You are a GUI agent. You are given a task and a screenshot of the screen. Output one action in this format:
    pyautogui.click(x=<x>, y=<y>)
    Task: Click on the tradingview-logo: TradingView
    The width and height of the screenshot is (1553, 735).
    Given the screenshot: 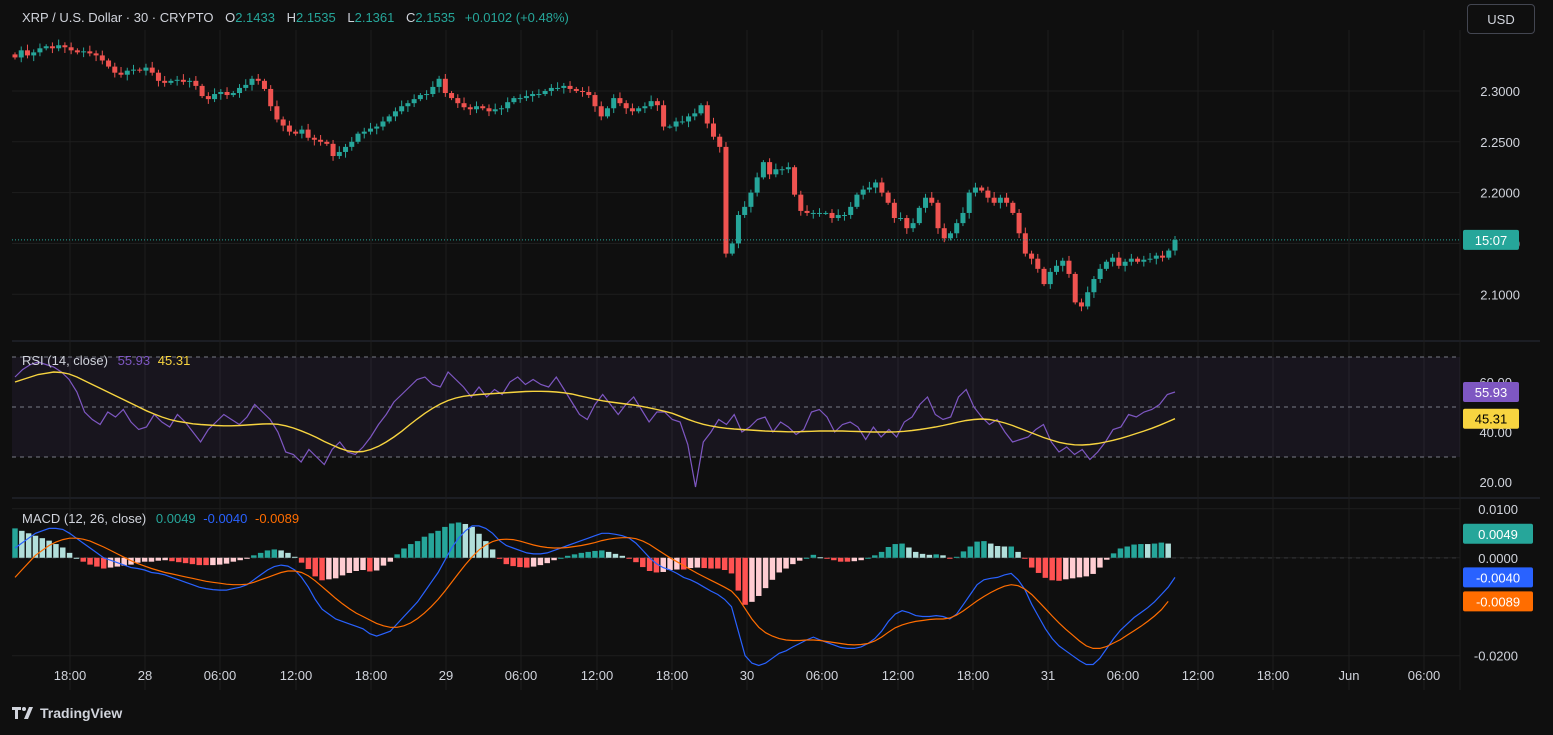 What is the action you would take?
    pyautogui.click(x=67, y=713)
    